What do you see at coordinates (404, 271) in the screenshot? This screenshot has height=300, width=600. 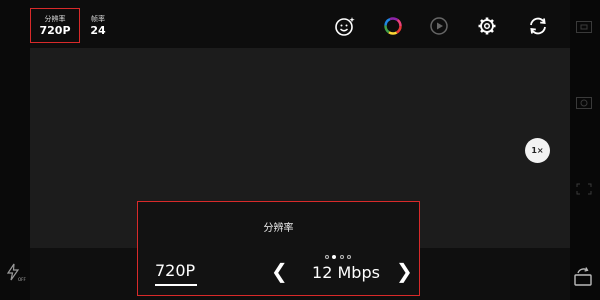 I see `next-option-button: ❯` at bounding box center [404, 271].